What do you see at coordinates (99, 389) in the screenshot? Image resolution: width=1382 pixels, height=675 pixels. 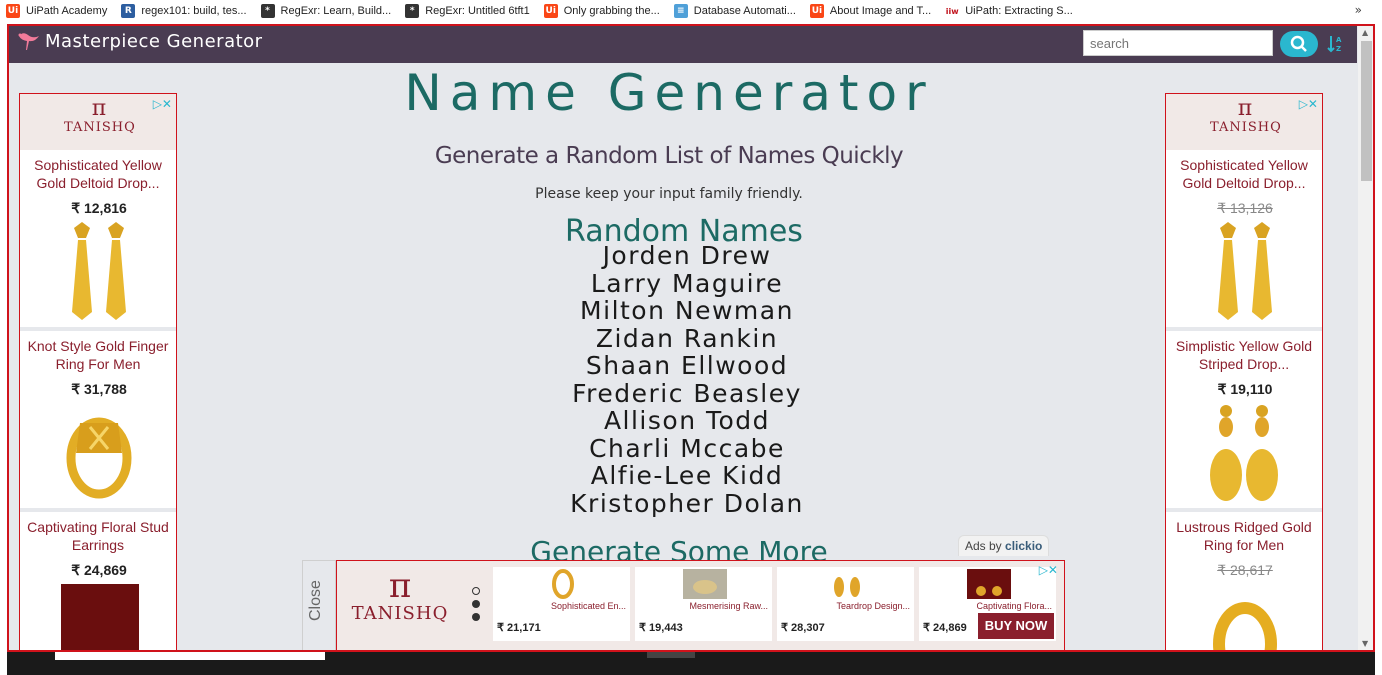 I see `ad-product-price: ₹ 31,788` at bounding box center [99, 389].